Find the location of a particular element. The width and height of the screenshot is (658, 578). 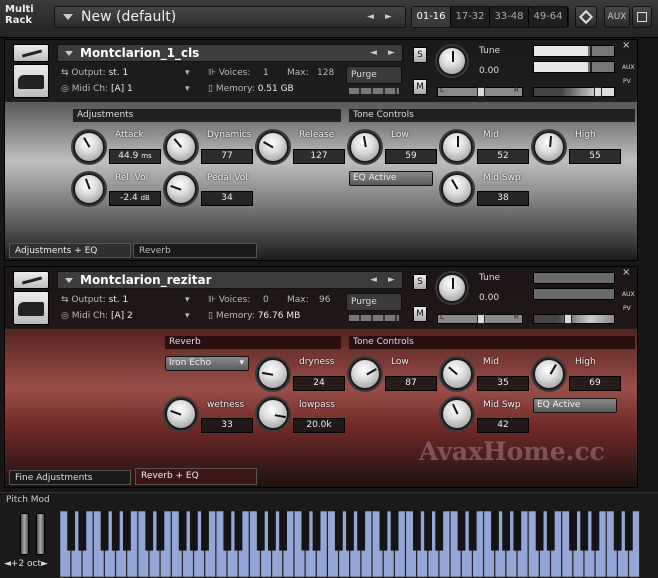

eq-active-button: EQ Active is located at coordinates (391, 178).